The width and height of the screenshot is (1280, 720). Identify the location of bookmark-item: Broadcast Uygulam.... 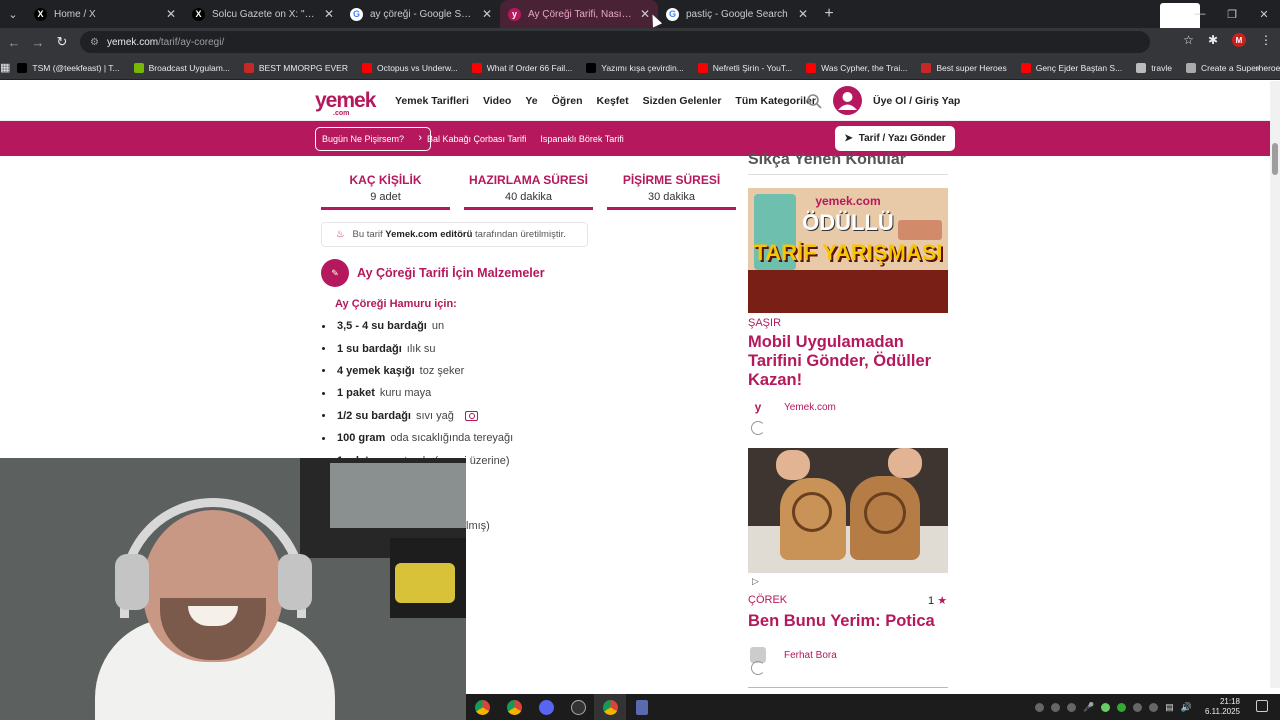
(182, 67).